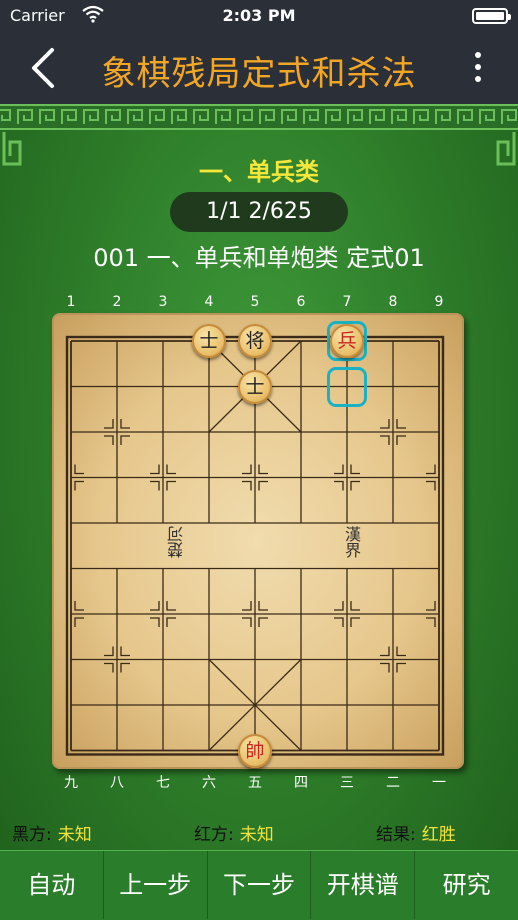 The width and height of the screenshot is (518, 920). What do you see at coordinates (347, 386) in the screenshot?
I see `move-highlight` at bounding box center [347, 386].